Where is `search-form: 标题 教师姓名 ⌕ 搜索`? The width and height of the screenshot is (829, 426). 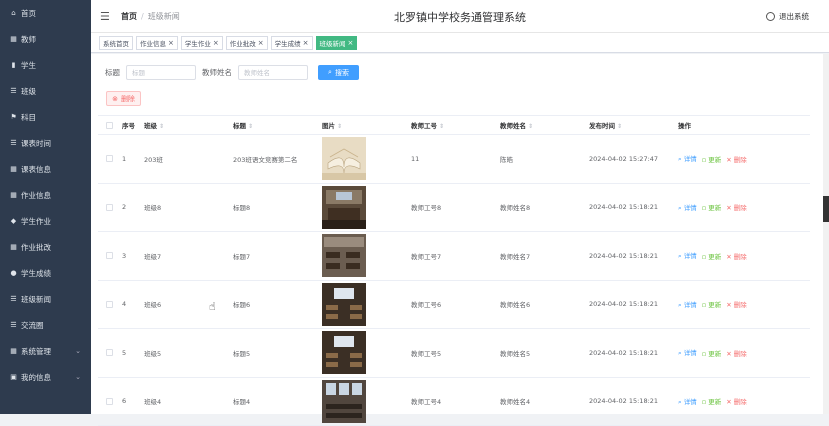 search-form: 标题 教师姓名 ⌕ 搜索 is located at coordinates (232, 72).